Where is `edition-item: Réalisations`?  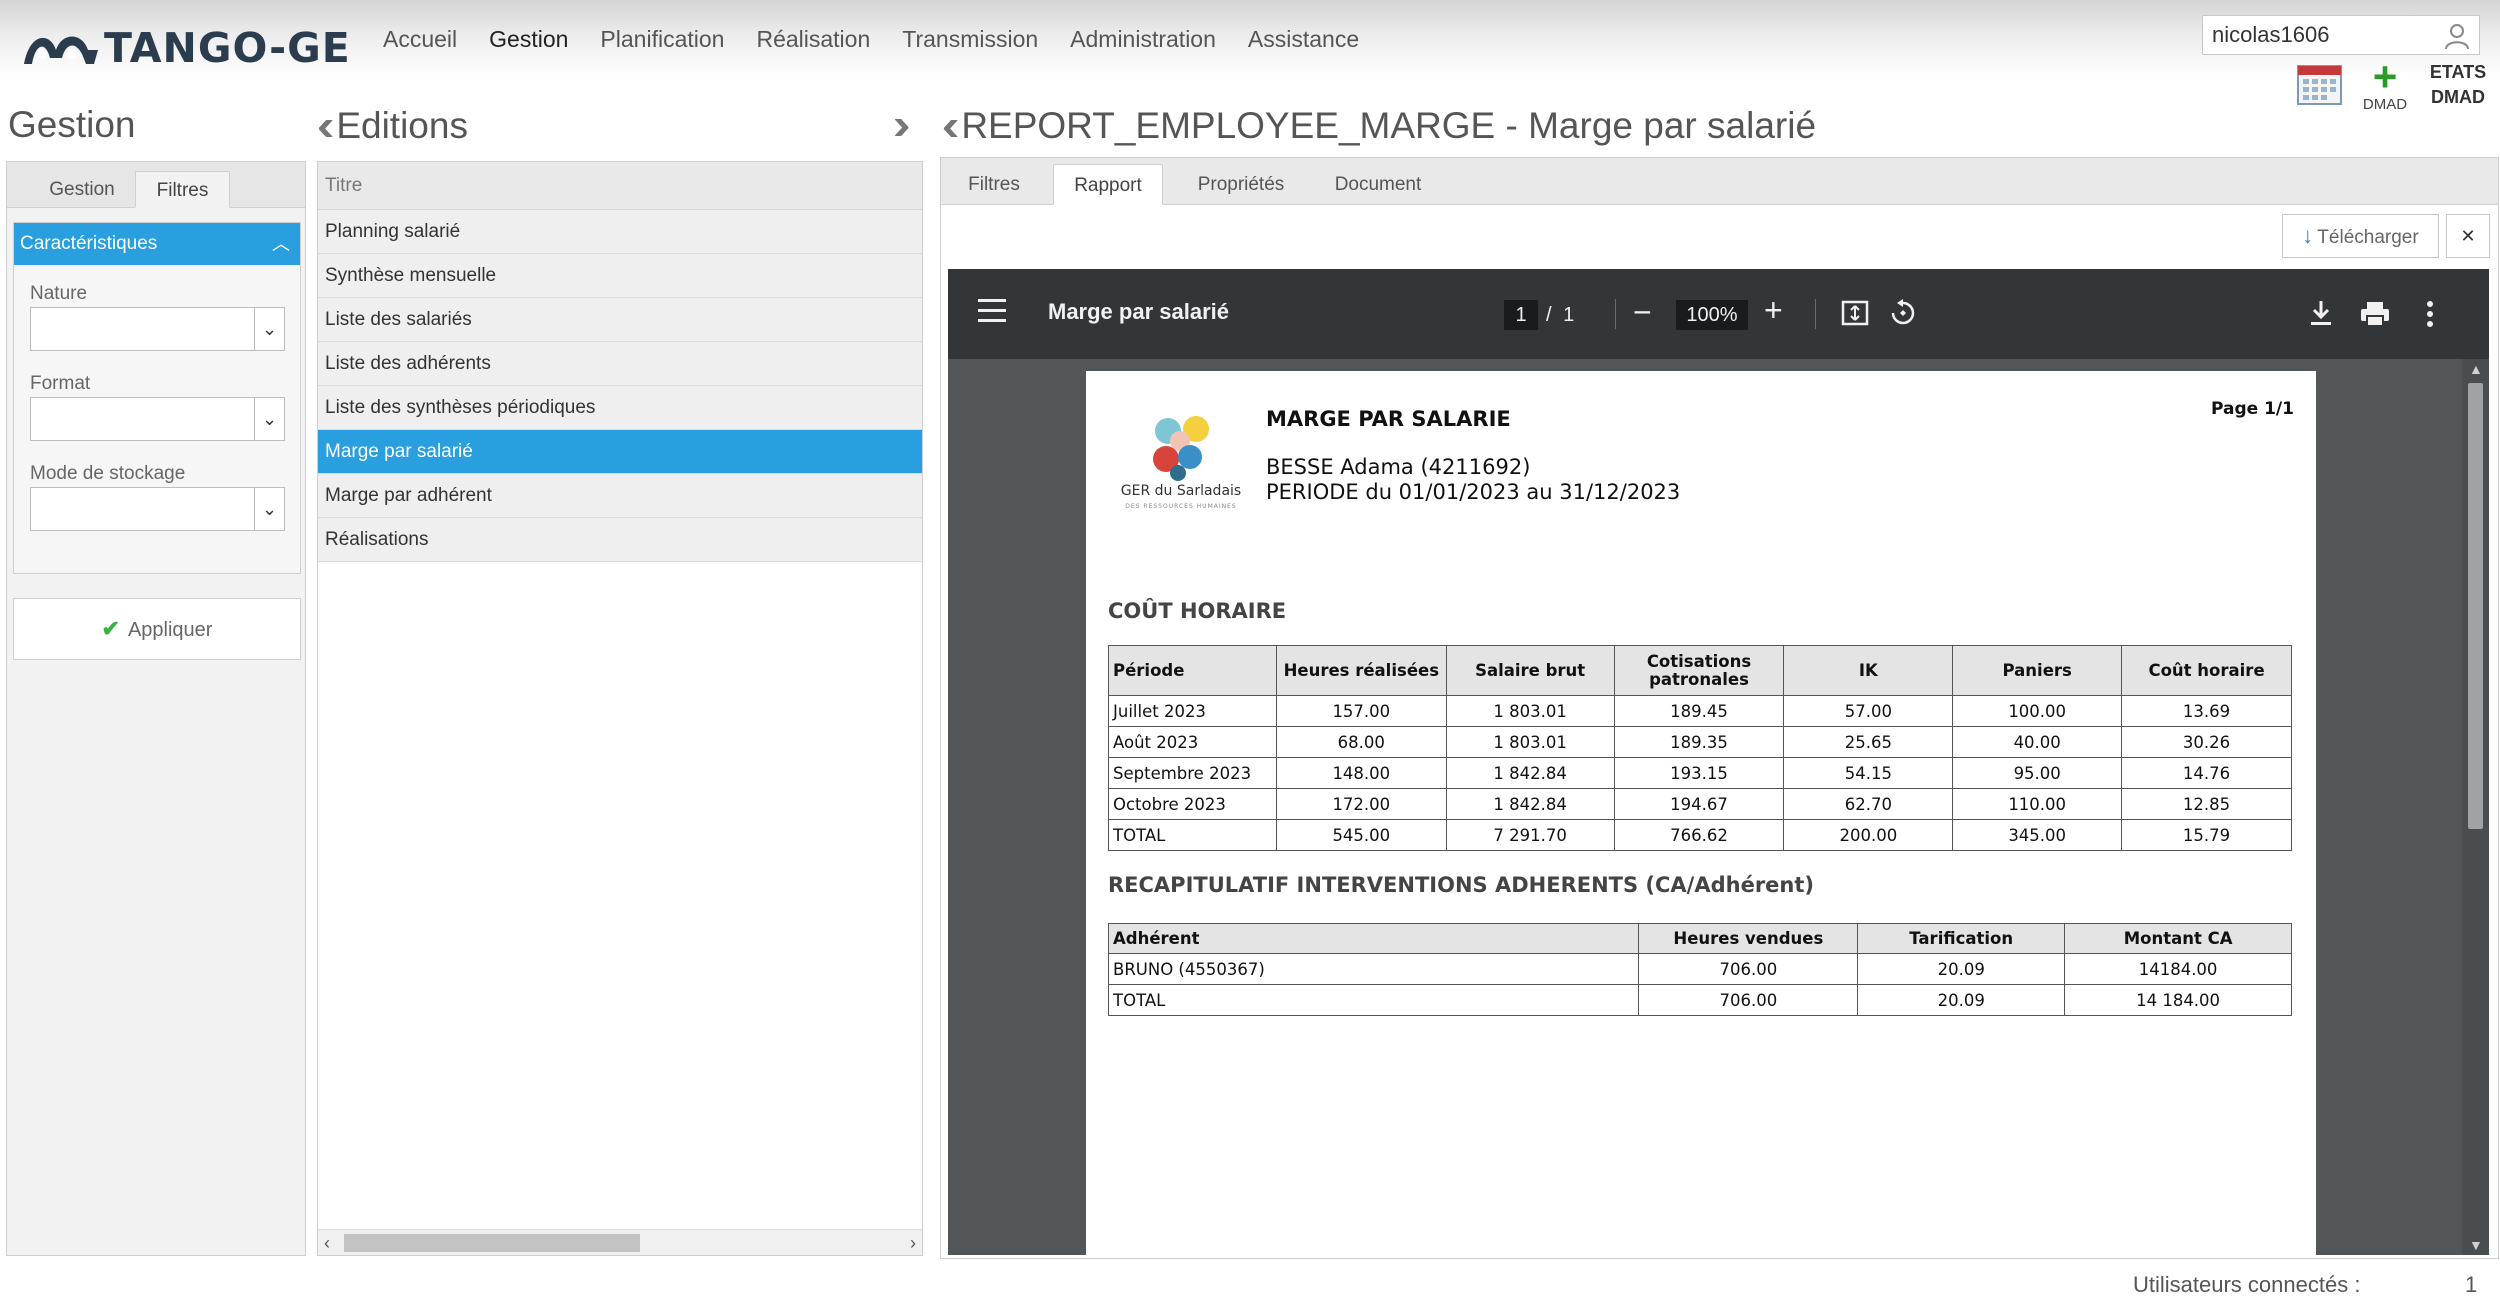 edition-item: Réalisations is located at coordinates (620, 540).